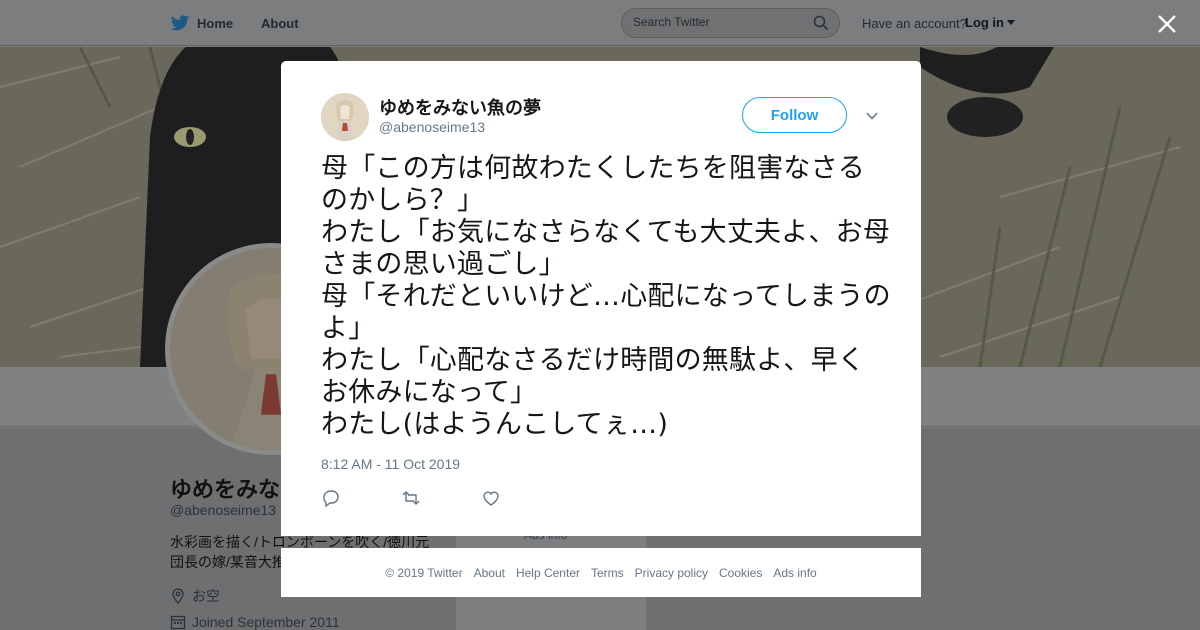  I want to click on tweet-author-handle: @abenoseime13, so click(432, 127).